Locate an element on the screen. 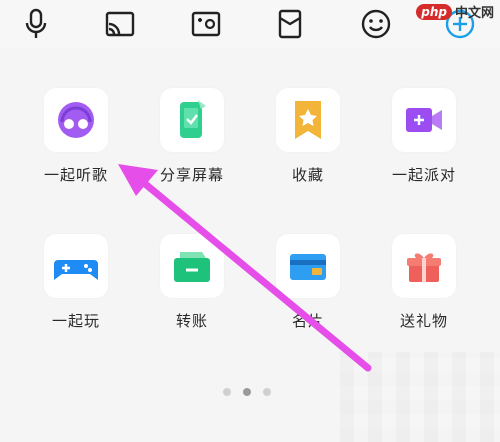 Image resolution: width=500 pixels, height=442 pixels. party-together-icon is located at coordinates (424, 120).